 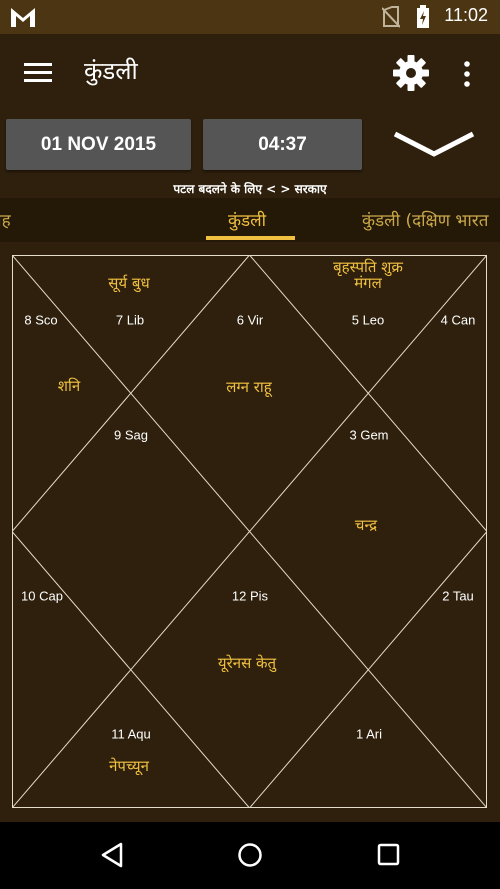 I want to click on tab-kundli: कुंडली, so click(x=247, y=219).